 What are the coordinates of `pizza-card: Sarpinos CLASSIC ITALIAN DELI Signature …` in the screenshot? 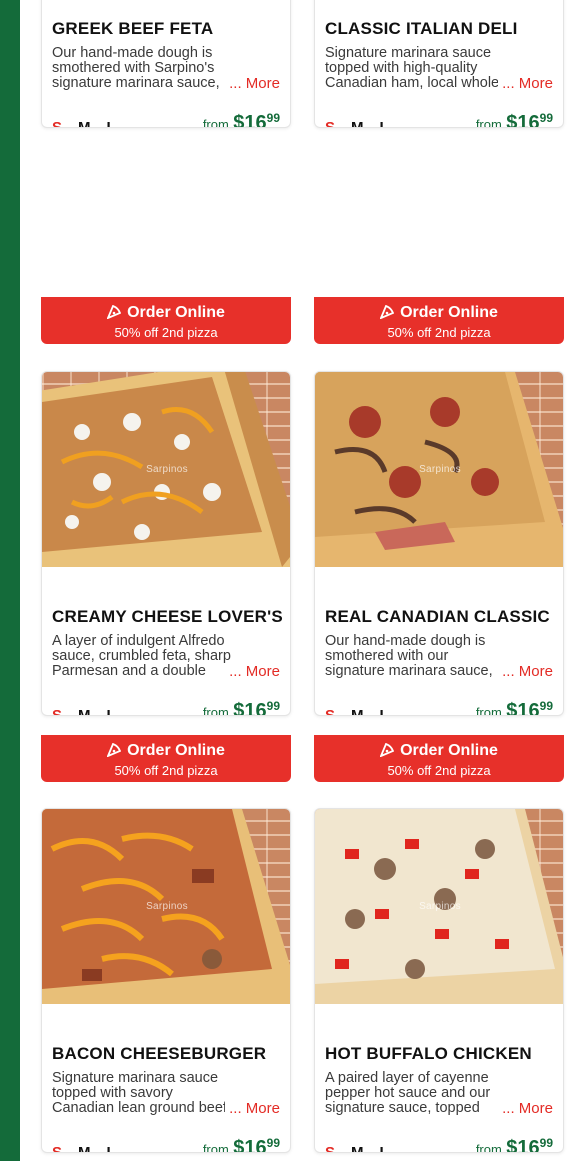 It's located at (439, 64).